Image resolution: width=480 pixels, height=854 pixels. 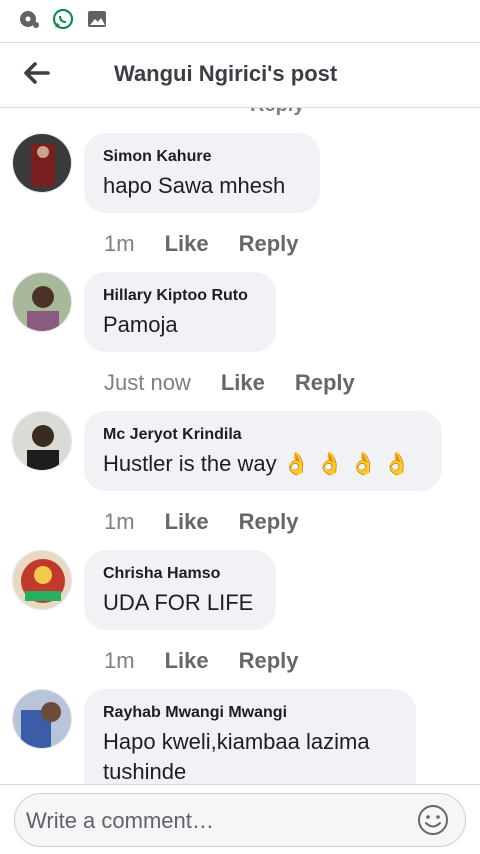 I want to click on comment-bubble: Simon Kahure hapo Sawa mhesh, so click(x=202, y=173).